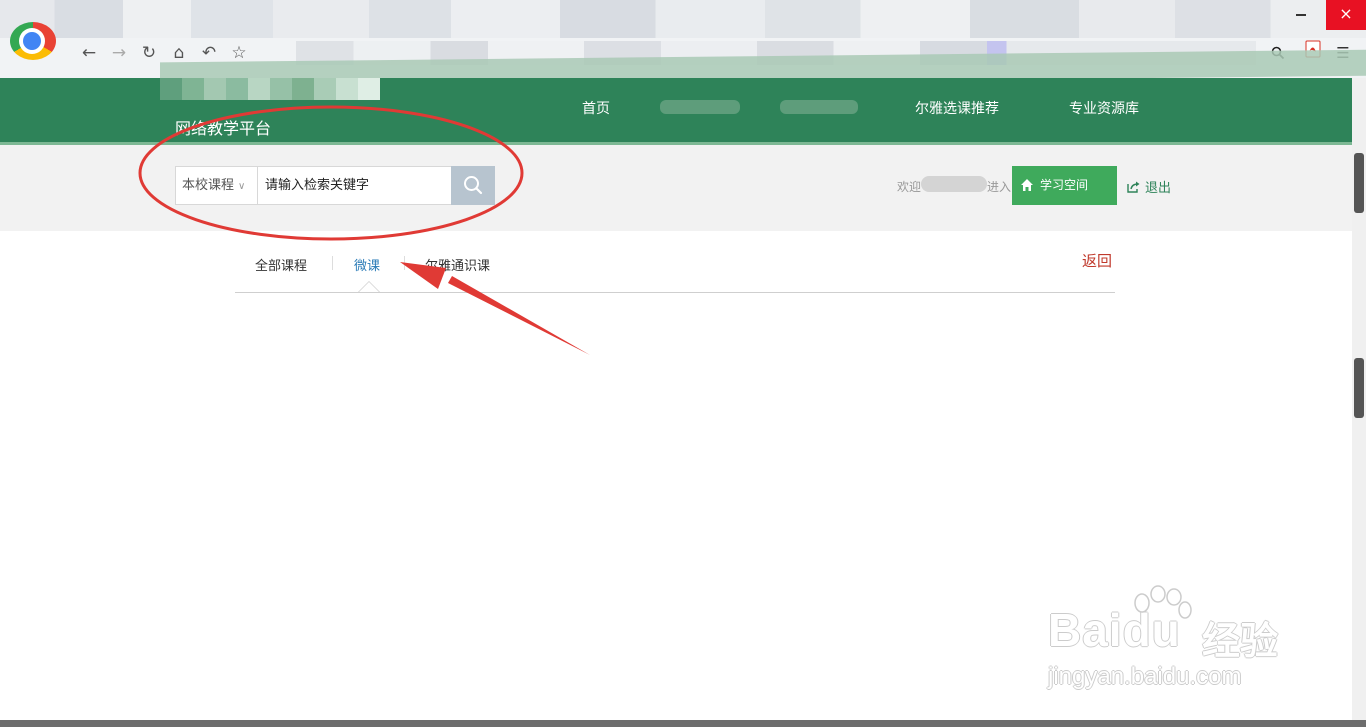 The height and width of the screenshot is (727, 1366). Describe the element at coordinates (909, 187) in the screenshot. I see `welcome-prefix: 欢迎` at that location.